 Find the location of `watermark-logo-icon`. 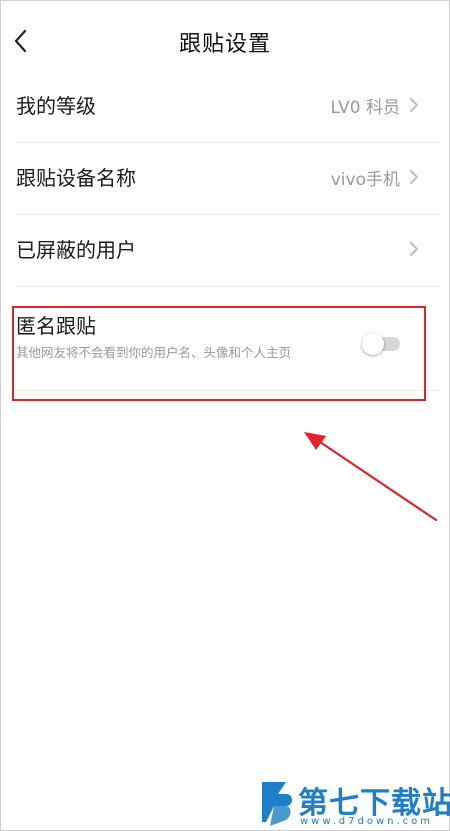

watermark-logo-icon is located at coordinates (277, 804).